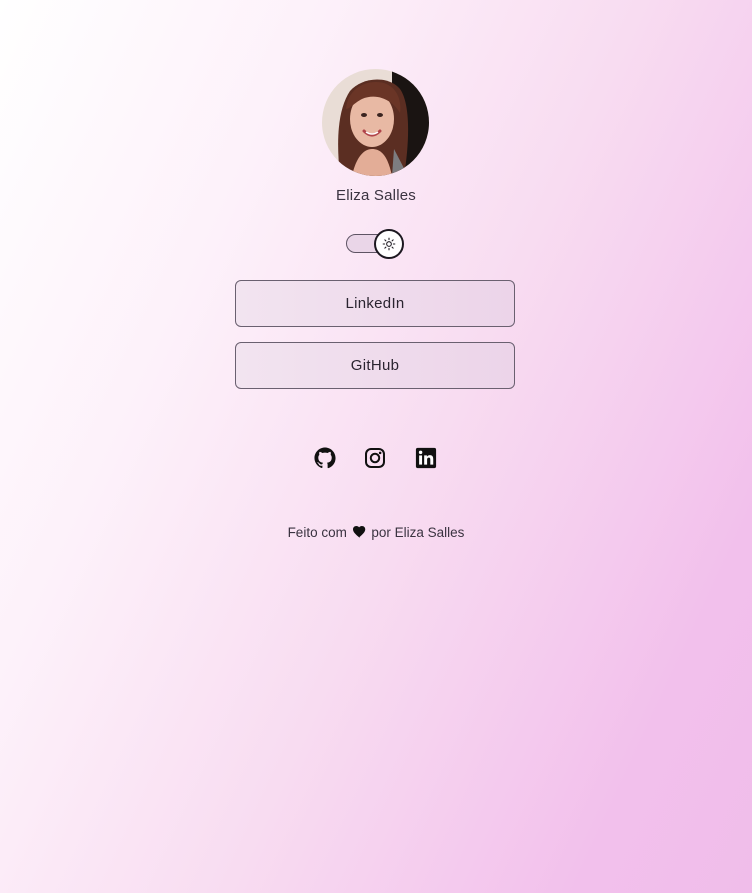  What do you see at coordinates (376, 195) in the screenshot?
I see `profile-name: Eliza Salles` at bounding box center [376, 195].